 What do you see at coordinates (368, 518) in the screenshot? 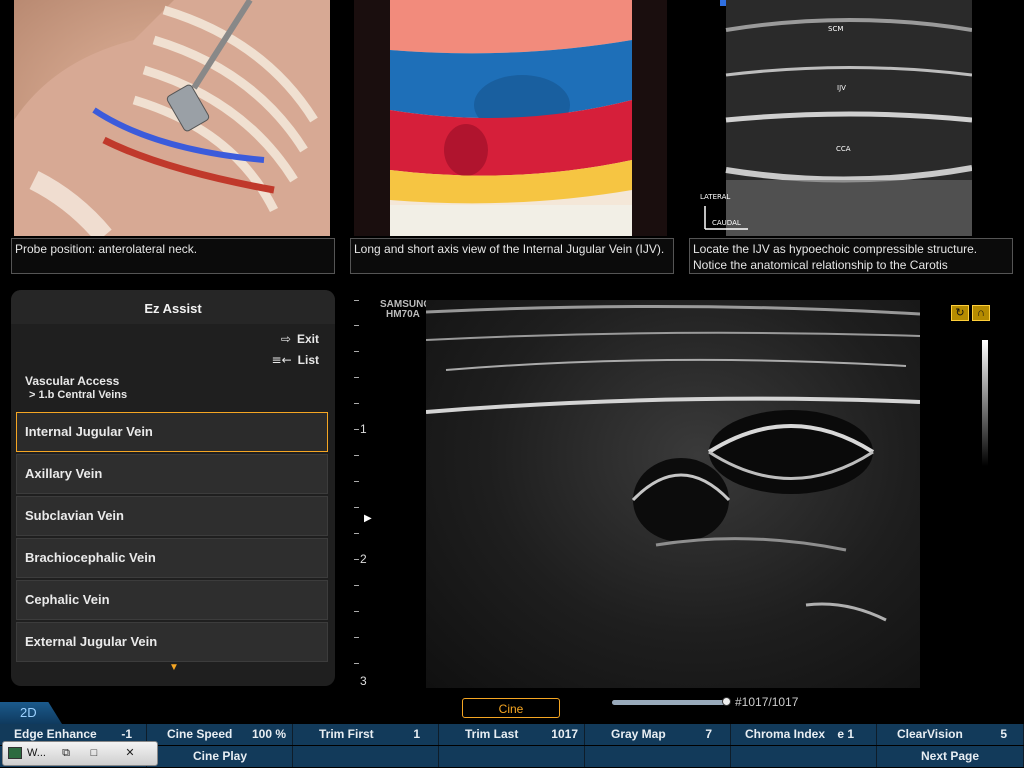
I see `focus-marker-icon: ▶` at bounding box center [368, 518].